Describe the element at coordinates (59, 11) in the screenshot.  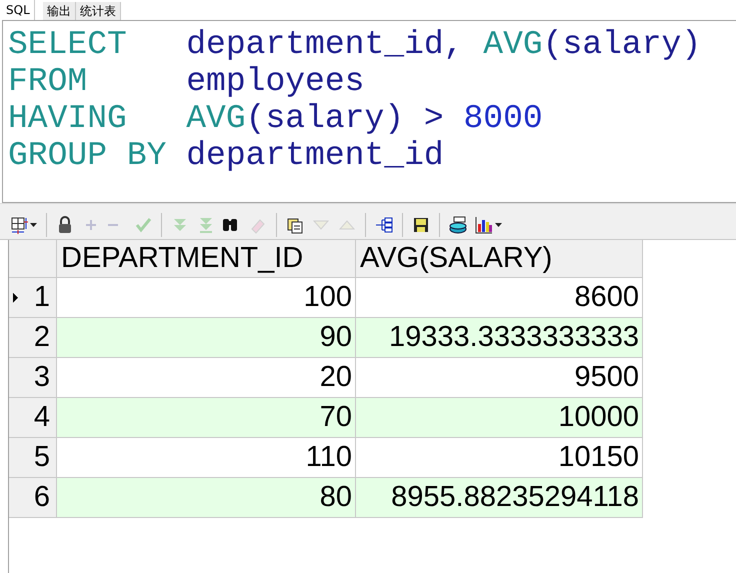
I see `tab: 输出` at that location.